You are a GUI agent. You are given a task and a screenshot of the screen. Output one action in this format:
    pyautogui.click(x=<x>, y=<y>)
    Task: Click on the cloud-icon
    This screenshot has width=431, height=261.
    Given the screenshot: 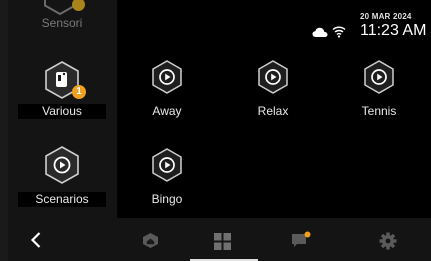 What is the action you would take?
    pyautogui.click(x=320, y=32)
    